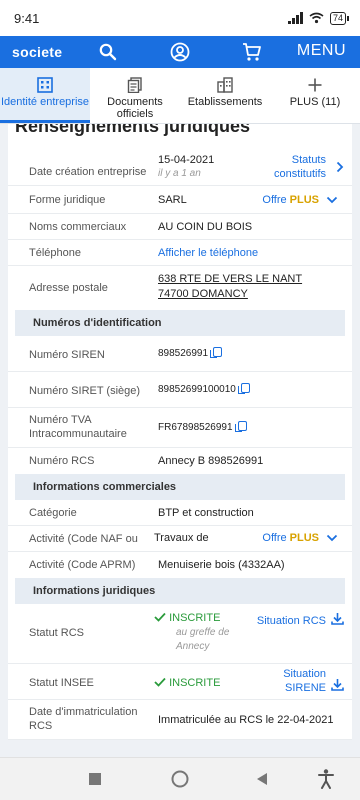 The image size is (360, 800). Describe the element at coordinates (208, 253) in the screenshot. I see `show-phone-link: Afficher le téléphone` at that location.